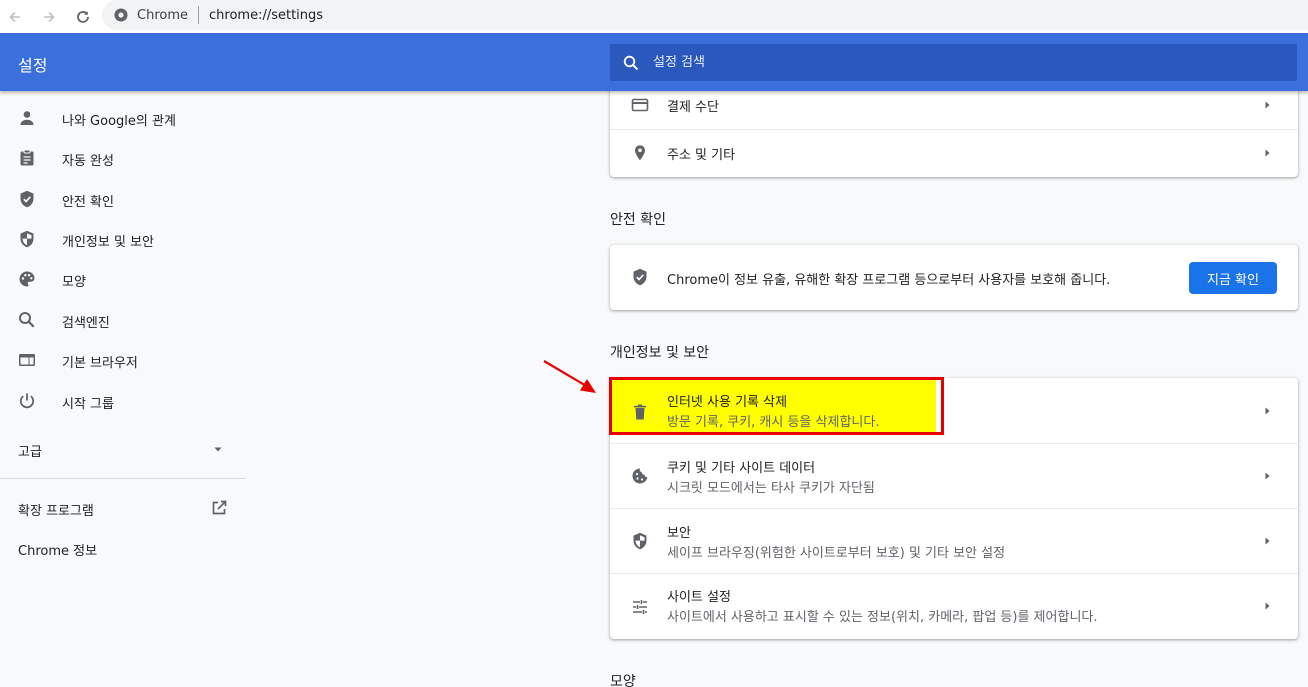  What do you see at coordinates (123, 478) in the screenshot?
I see `sidebar-divider` at bounding box center [123, 478].